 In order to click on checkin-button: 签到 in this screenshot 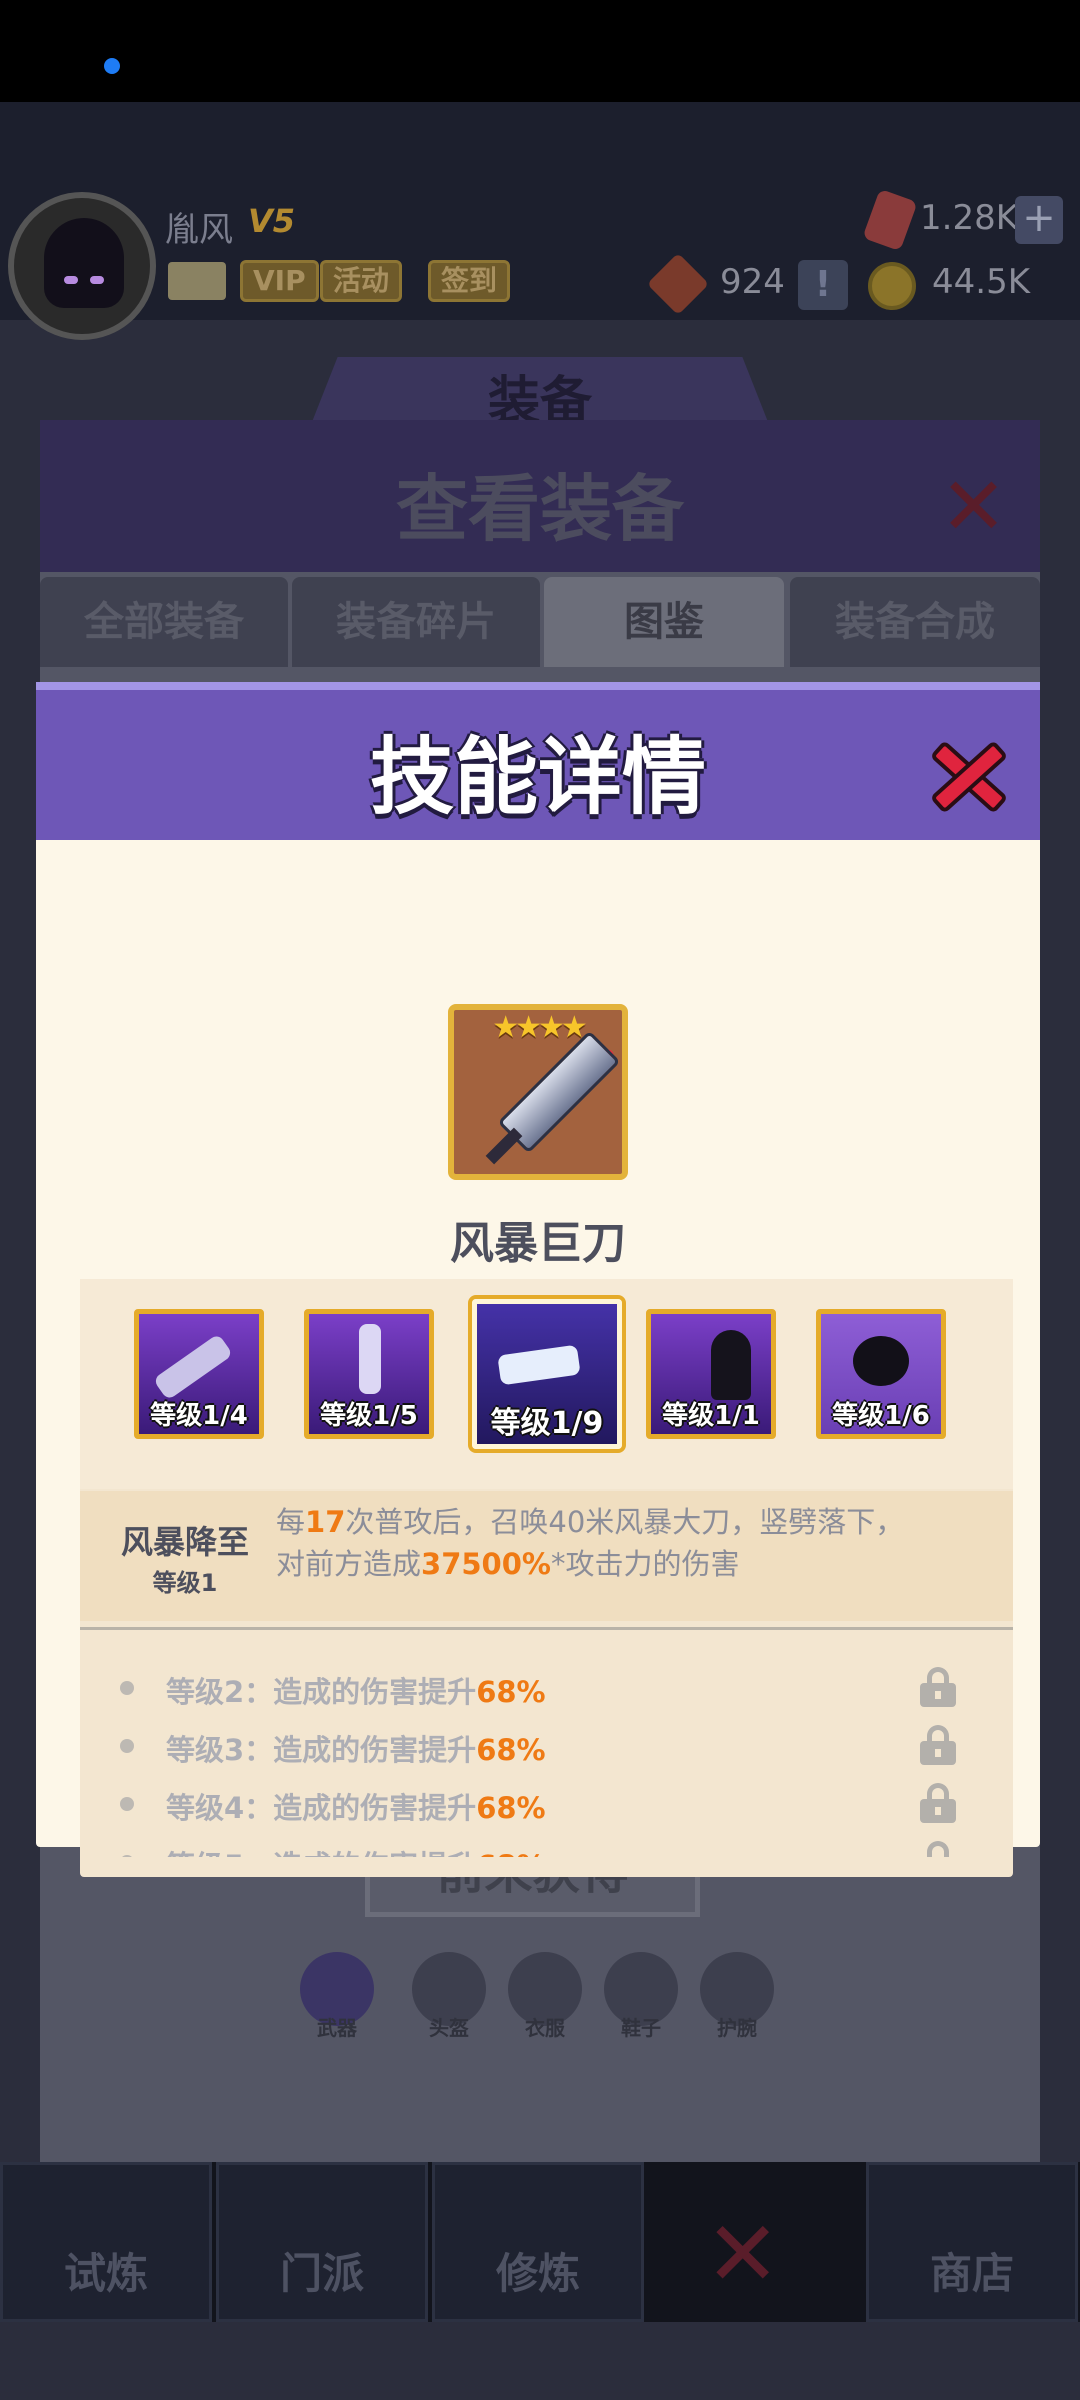, I will do `click(469, 281)`.